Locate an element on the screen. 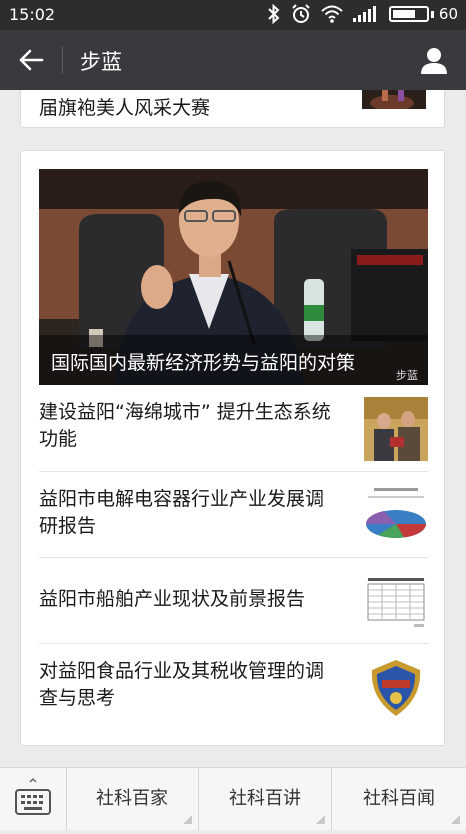 Image resolution: width=466 pixels, height=834 pixels. list-item: 益阳市船舶产业现状及前景报告 is located at coordinates (233, 600).